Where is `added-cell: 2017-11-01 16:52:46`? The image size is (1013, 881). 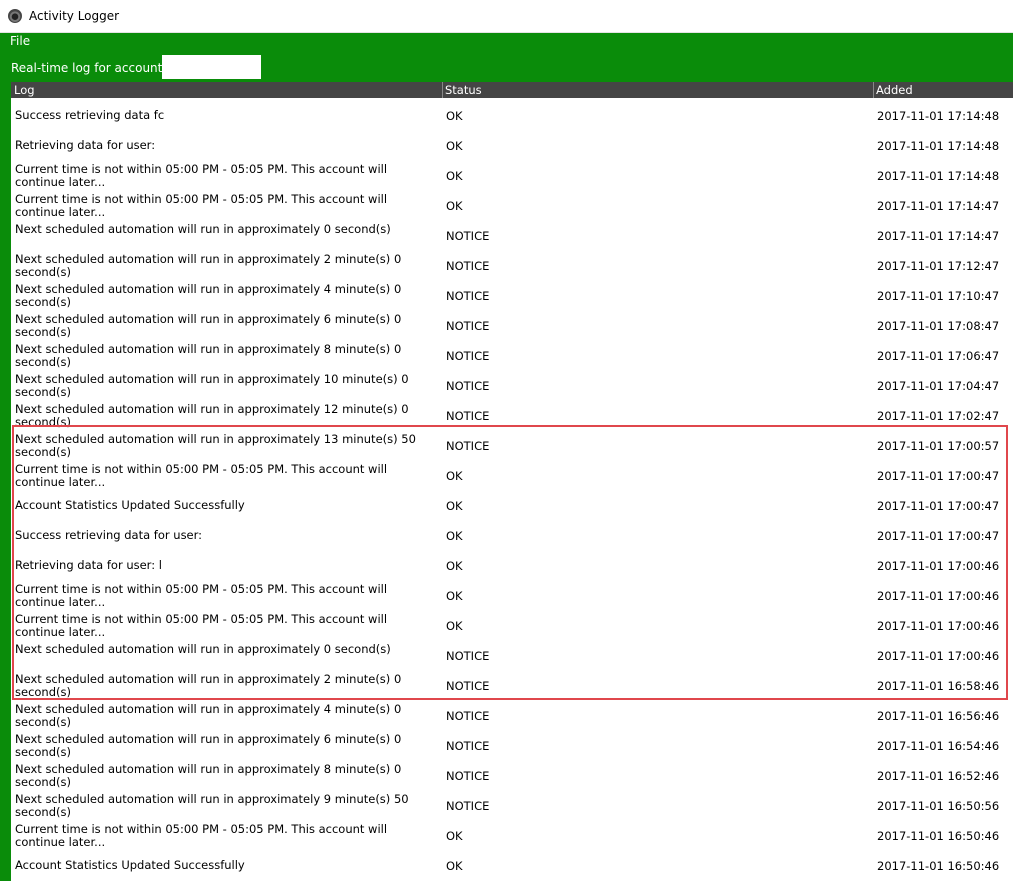
added-cell: 2017-11-01 16:52:46 is located at coordinates (938, 776).